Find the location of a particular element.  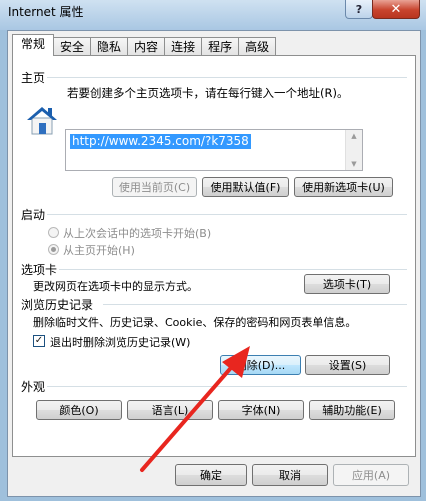

scroll-up-icon: ▲ is located at coordinates (354, 136).